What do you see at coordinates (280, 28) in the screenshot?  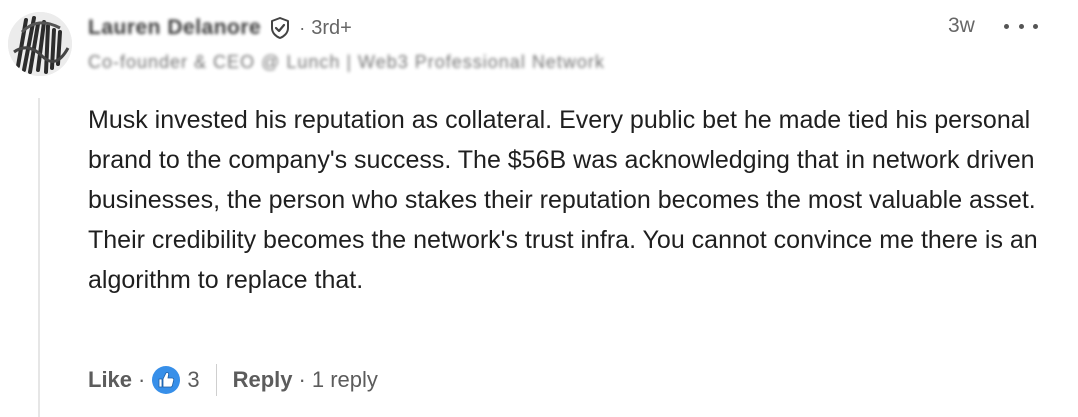 I see `verified-shield-icon` at bounding box center [280, 28].